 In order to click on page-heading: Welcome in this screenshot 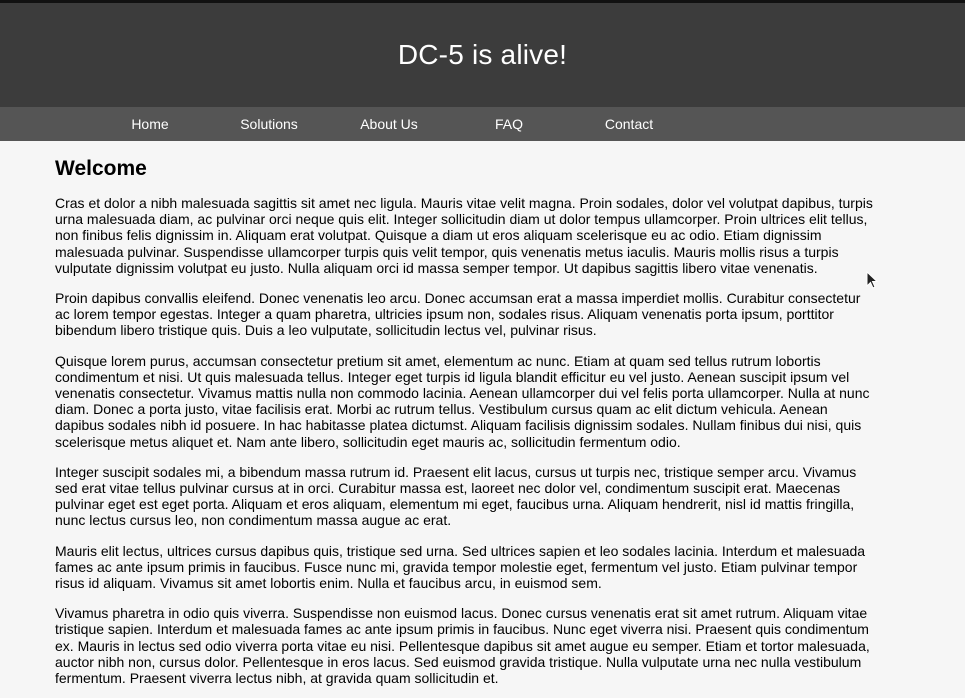, I will do `click(101, 168)`.